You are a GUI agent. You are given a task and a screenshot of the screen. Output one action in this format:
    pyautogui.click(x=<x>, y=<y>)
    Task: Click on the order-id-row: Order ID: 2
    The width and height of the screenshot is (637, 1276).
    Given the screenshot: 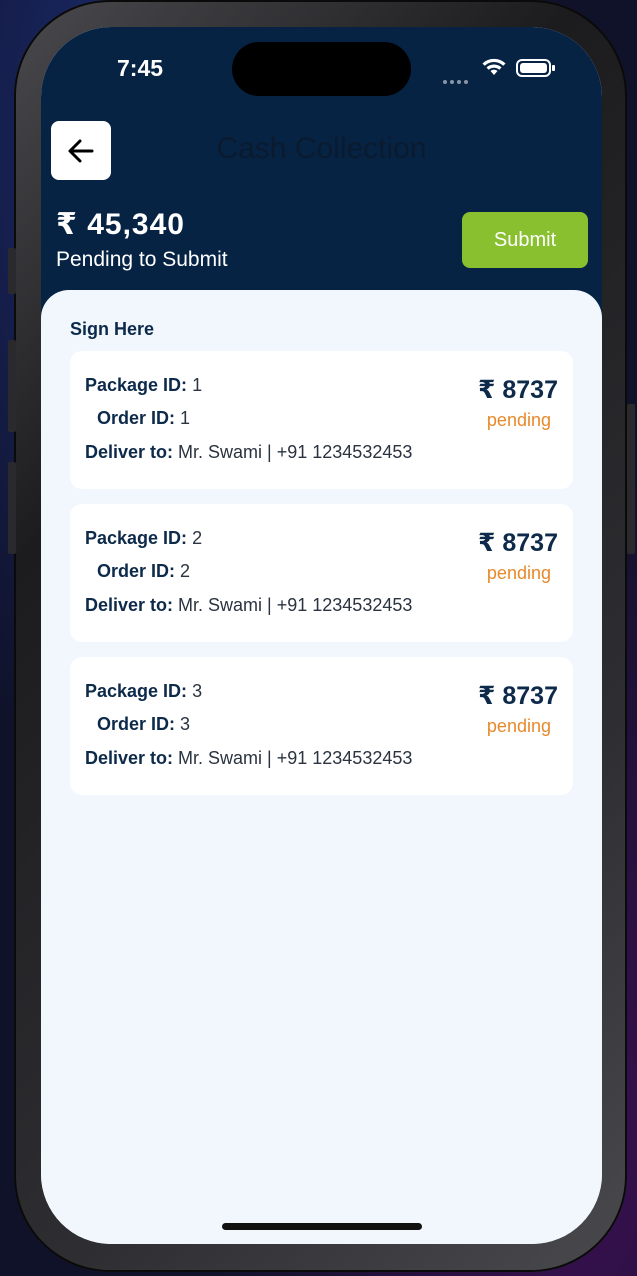 What is the action you would take?
    pyautogui.click(x=143, y=571)
    